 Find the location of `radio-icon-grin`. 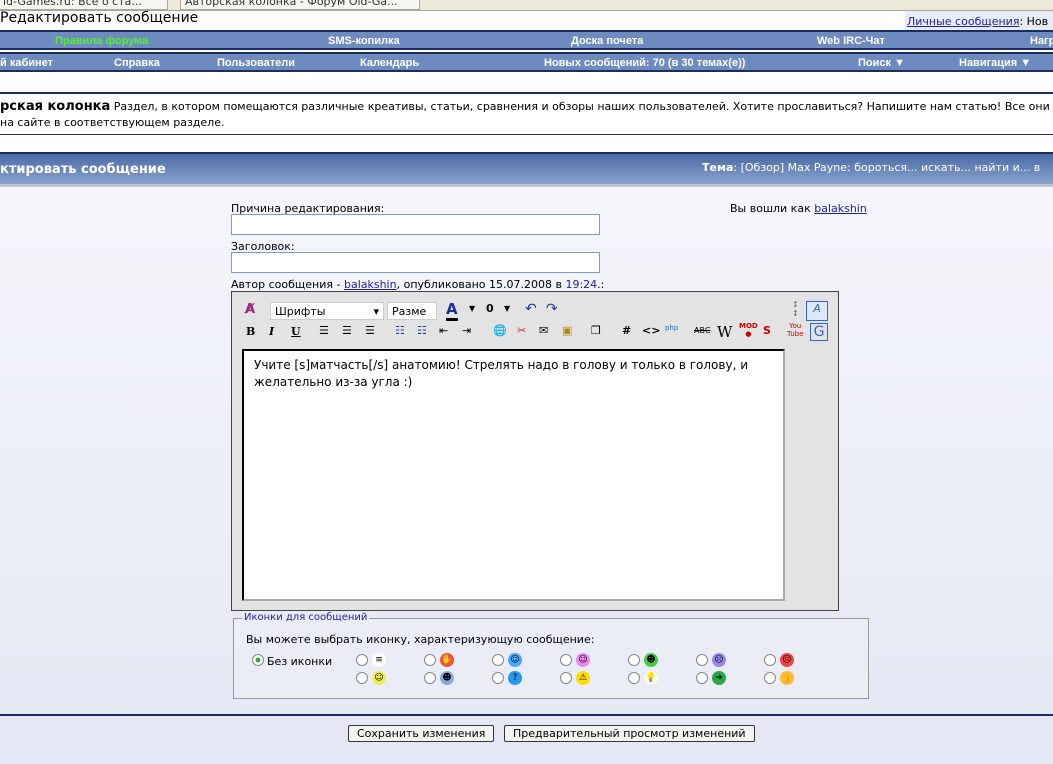

radio-icon-grin is located at coordinates (634, 660).